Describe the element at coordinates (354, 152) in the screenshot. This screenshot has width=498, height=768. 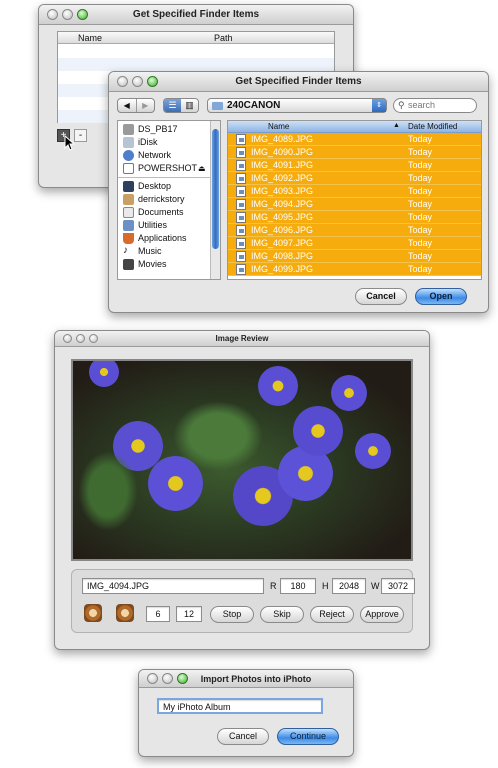
I see `file-row: IMG_4090.JPG Today` at that location.